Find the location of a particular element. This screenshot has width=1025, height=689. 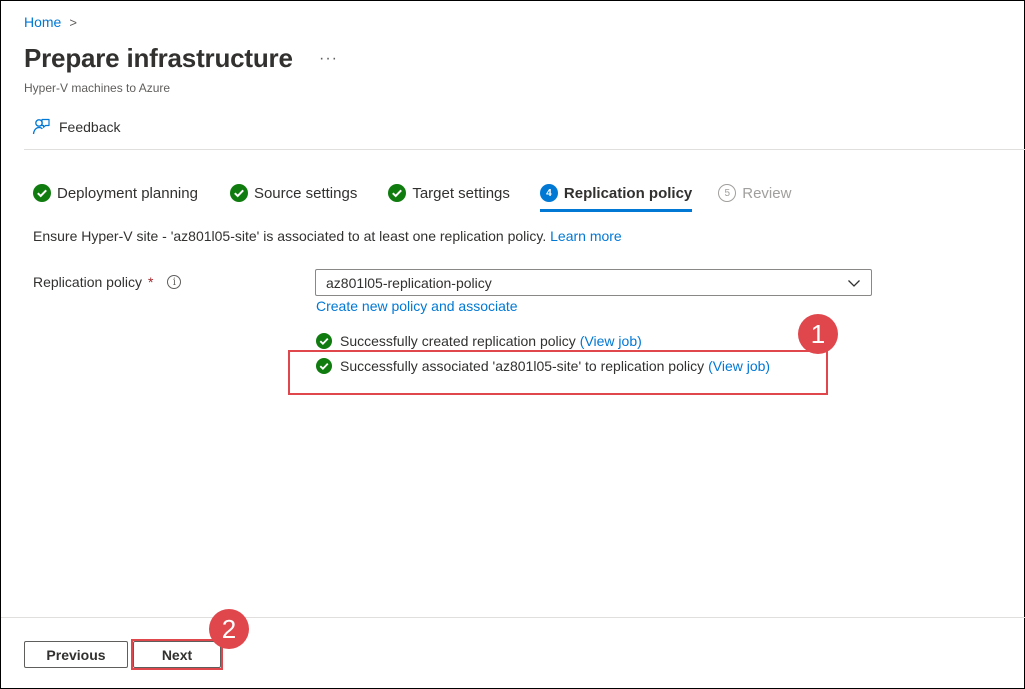

step-label: Source settings is located at coordinates (305, 193).